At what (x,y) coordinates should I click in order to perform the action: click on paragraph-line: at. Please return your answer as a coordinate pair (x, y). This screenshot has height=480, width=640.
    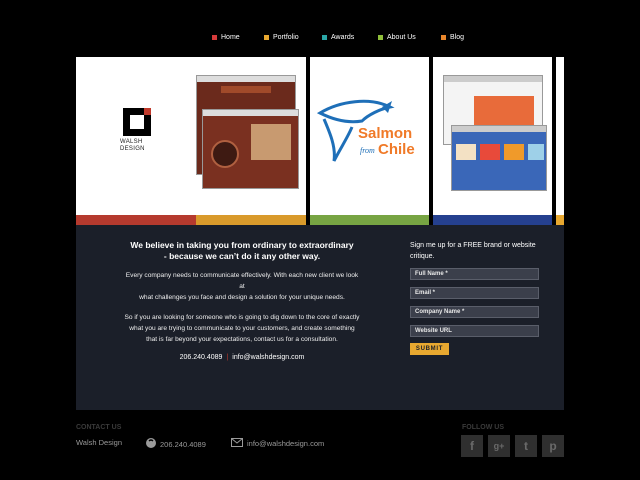
    Looking at the image, I should click on (242, 286).